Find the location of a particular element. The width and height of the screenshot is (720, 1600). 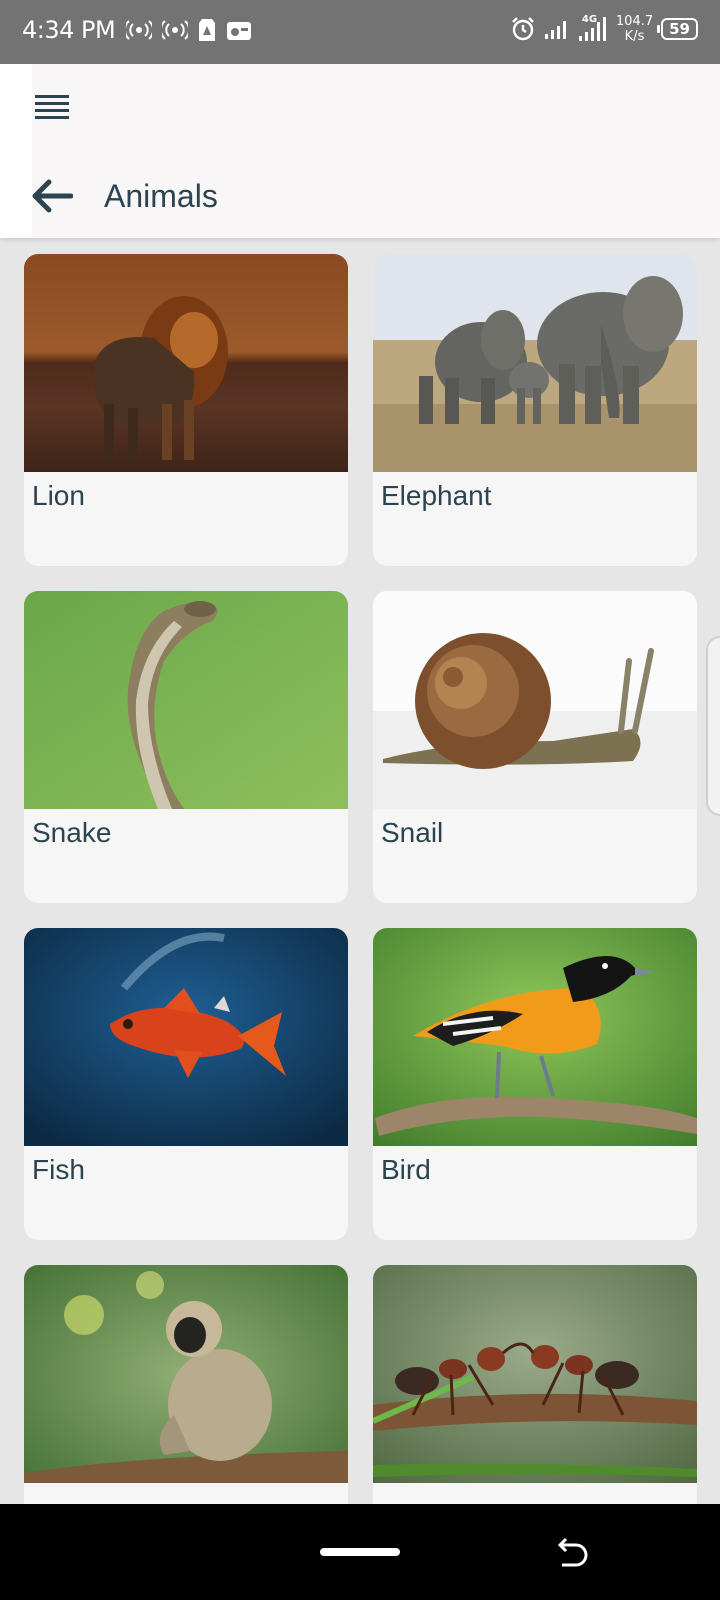

radio-icon is located at coordinates (239, 31).